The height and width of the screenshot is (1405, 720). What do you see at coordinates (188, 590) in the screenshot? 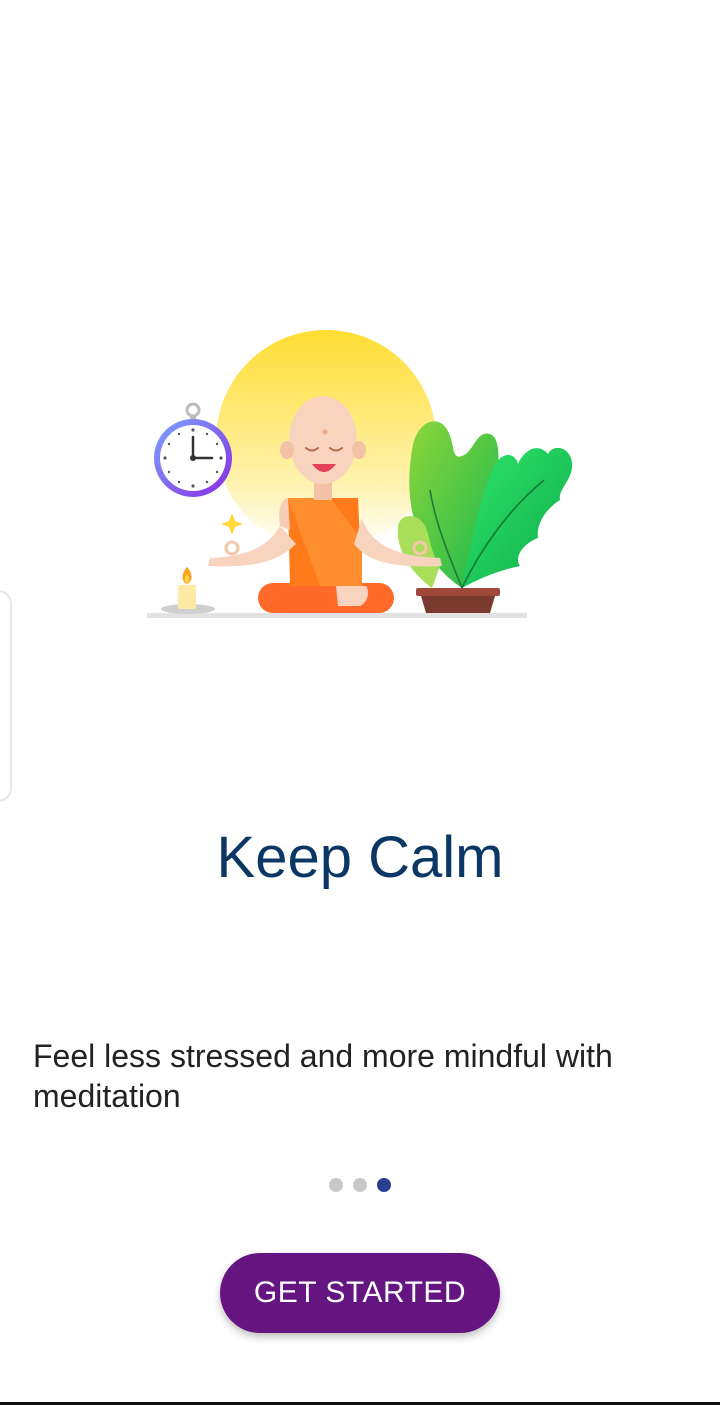
I see `candle-icon` at bounding box center [188, 590].